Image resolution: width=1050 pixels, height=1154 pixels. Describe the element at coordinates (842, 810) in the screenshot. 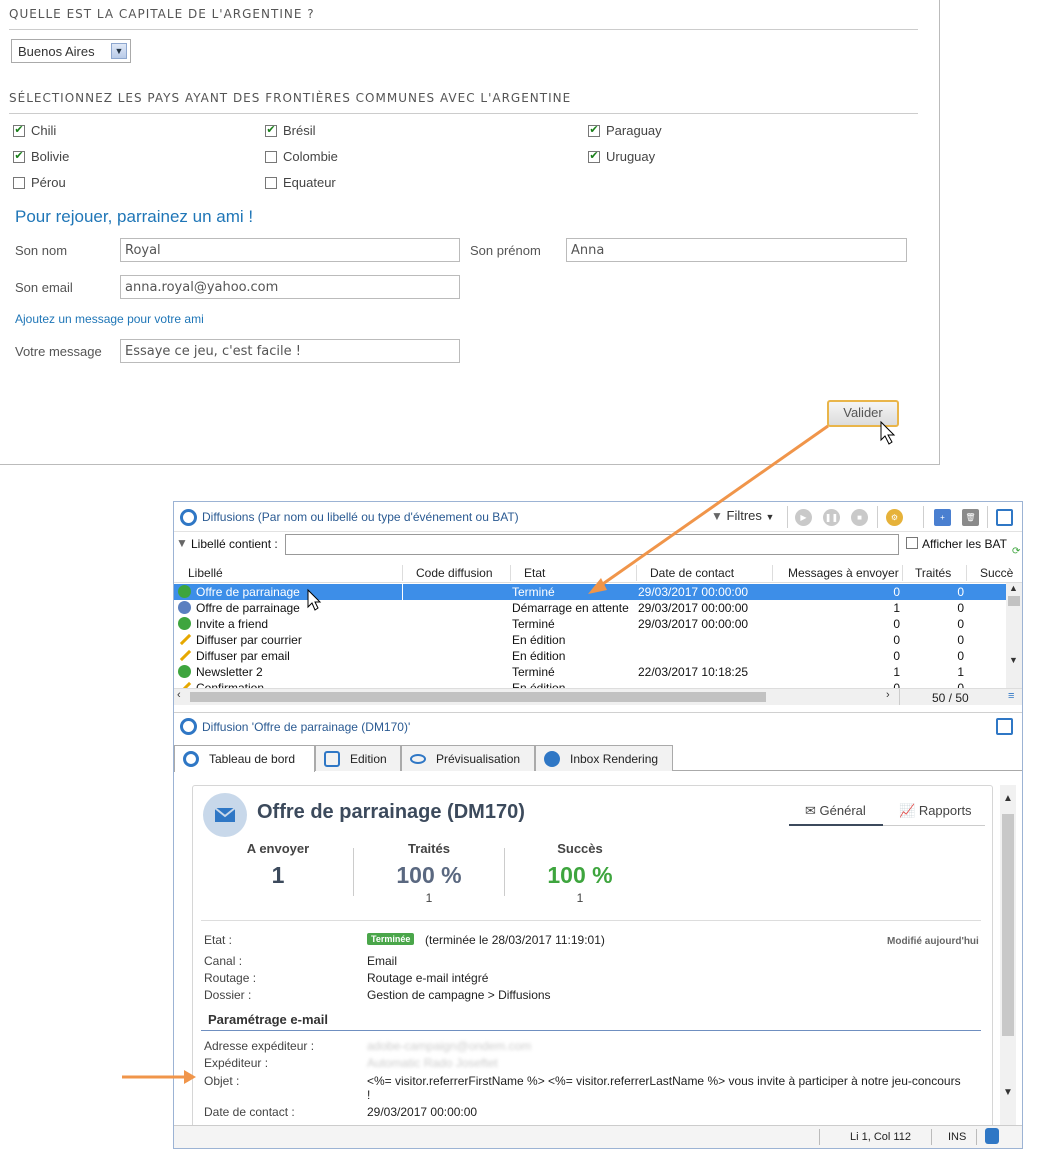

I see `tab-general-label: Général` at that location.